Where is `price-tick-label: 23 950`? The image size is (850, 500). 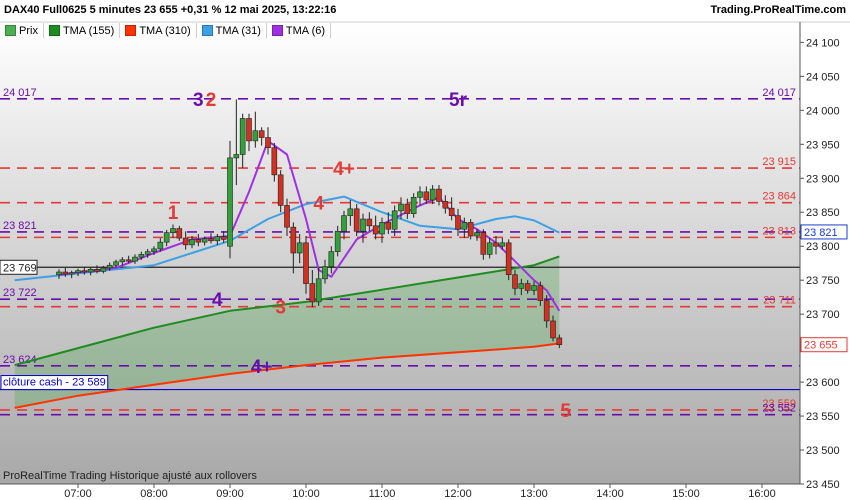
price-tick-label: 23 950 is located at coordinates (823, 145).